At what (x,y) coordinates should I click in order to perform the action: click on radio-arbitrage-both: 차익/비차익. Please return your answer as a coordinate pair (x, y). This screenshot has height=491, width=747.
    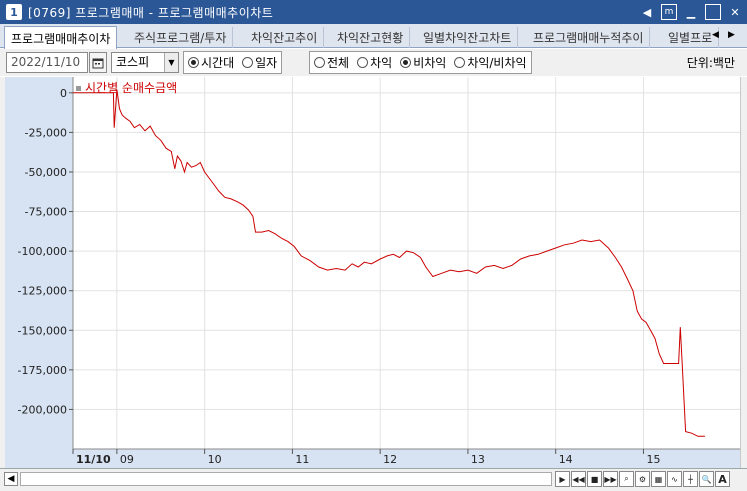
    Looking at the image, I should click on (490, 62).